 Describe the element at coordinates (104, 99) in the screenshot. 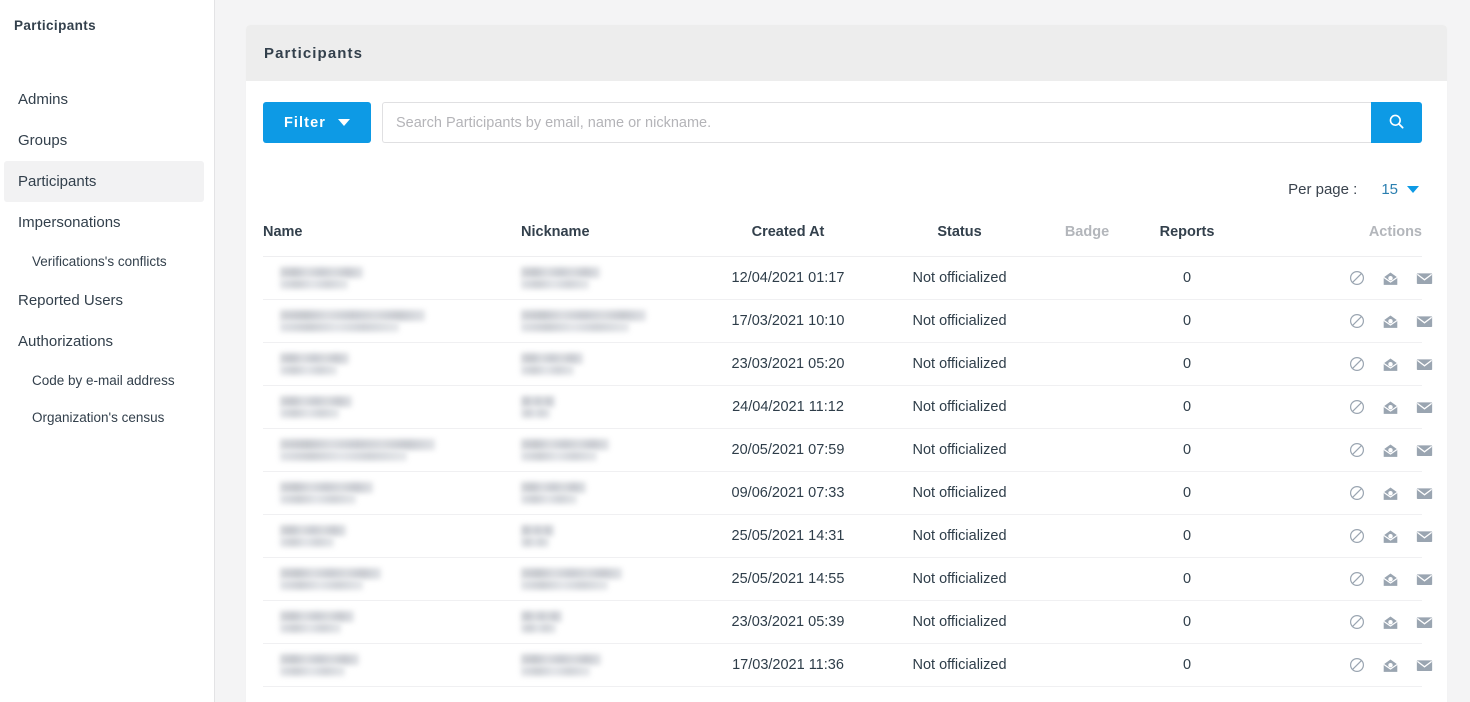

I see `sidebar-item-admins: Admins` at that location.